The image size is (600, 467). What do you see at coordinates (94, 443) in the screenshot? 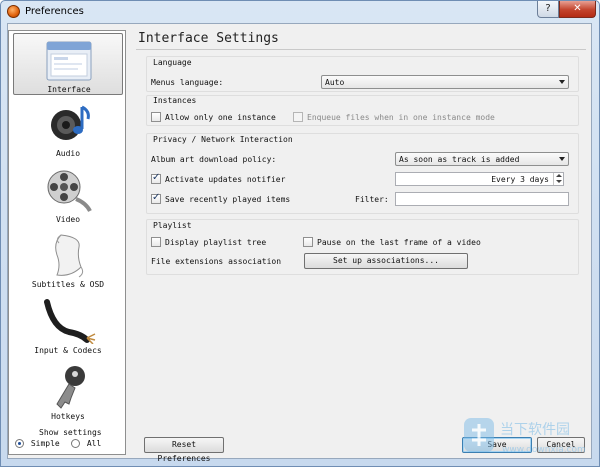
I see `all-radio-label: All` at bounding box center [94, 443].